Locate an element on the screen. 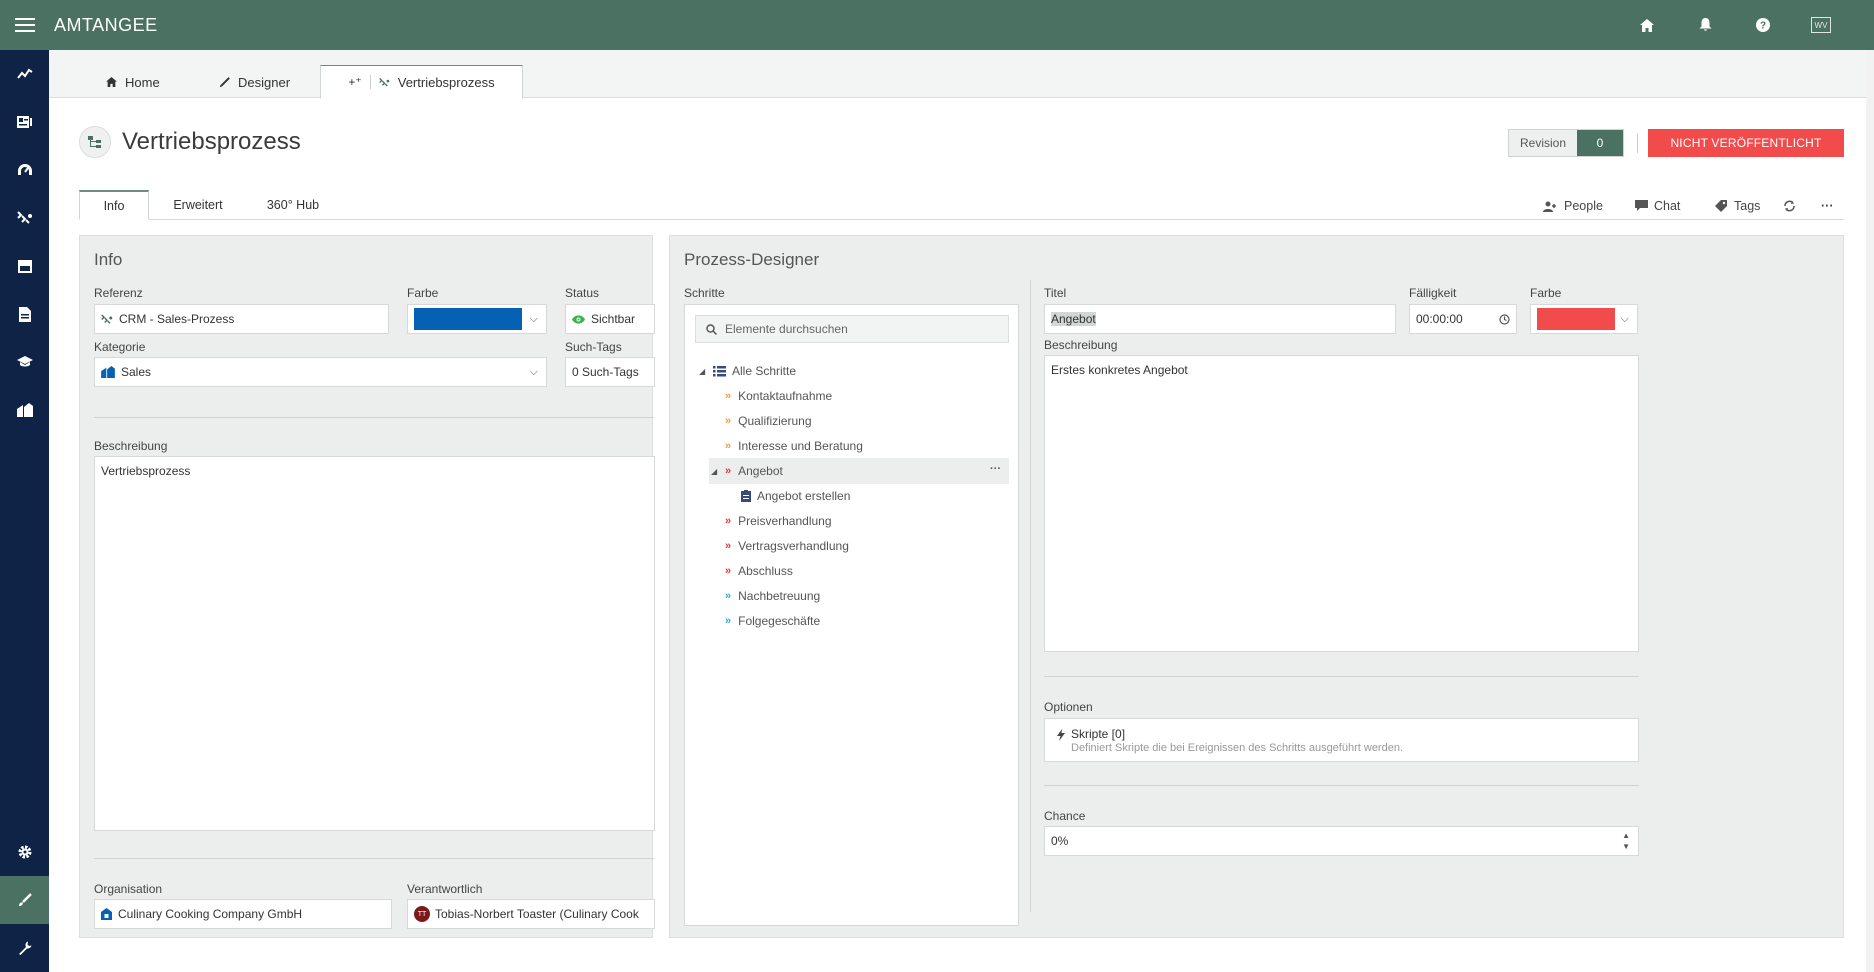  clipboard-icon is located at coordinates (746, 496).